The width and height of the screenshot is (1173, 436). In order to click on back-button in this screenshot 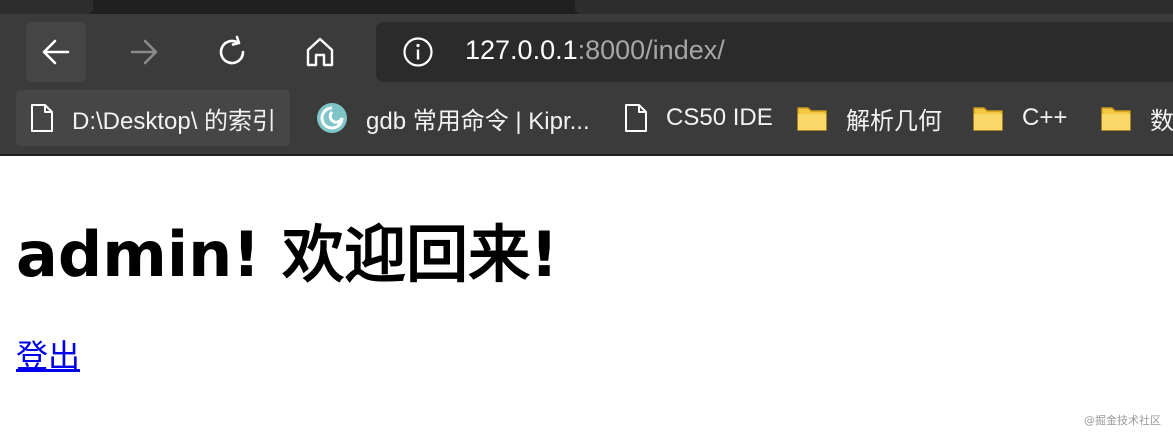, I will do `click(56, 52)`.